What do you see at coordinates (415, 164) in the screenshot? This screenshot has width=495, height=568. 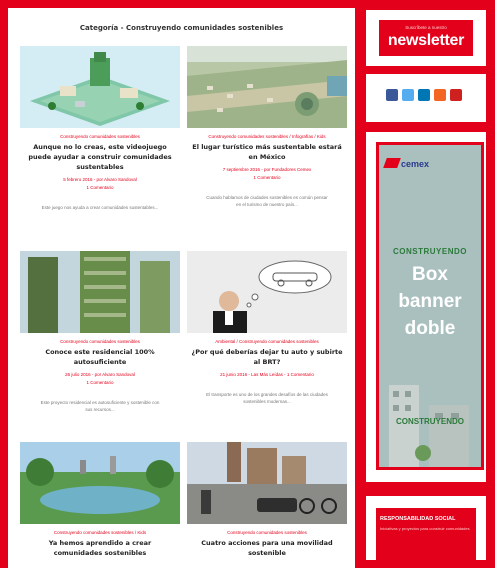 I see `cemex-logo: cemex` at bounding box center [415, 164].